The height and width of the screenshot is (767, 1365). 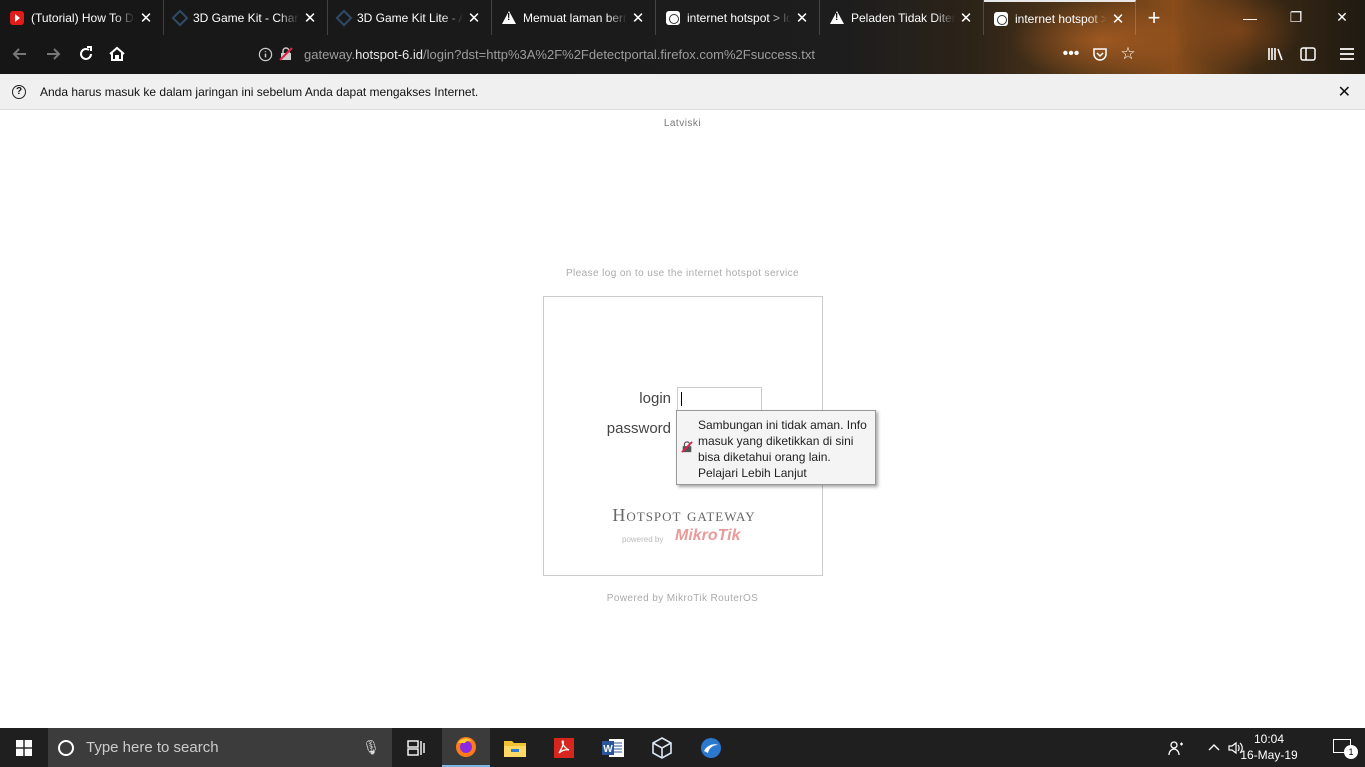 I want to click on home-icon, so click(x=117, y=53).